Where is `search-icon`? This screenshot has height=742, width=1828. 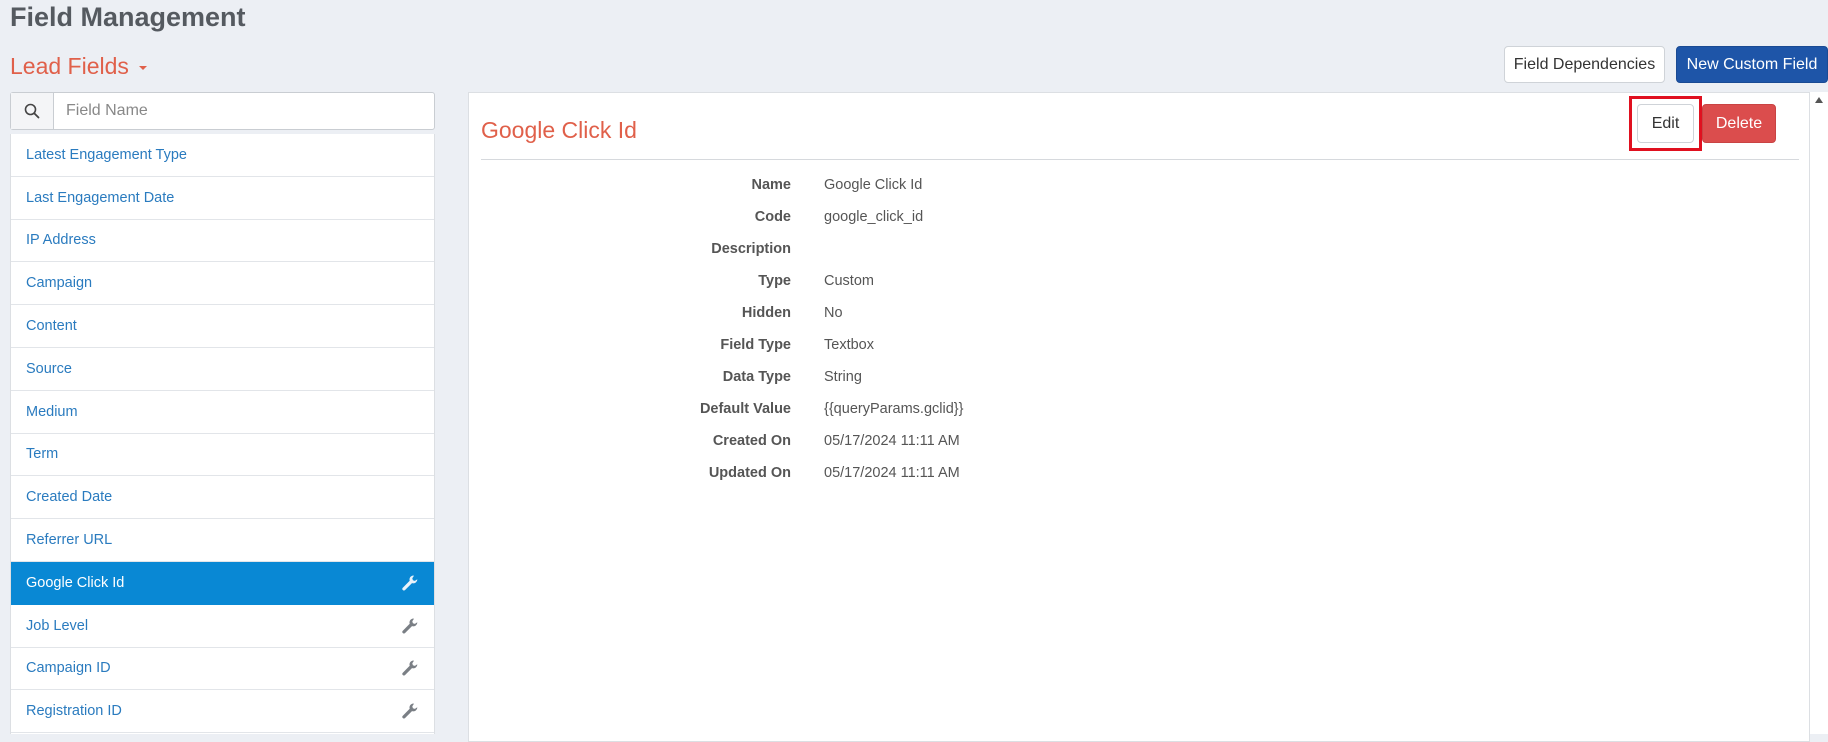 search-icon is located at coordinates (32, 111).